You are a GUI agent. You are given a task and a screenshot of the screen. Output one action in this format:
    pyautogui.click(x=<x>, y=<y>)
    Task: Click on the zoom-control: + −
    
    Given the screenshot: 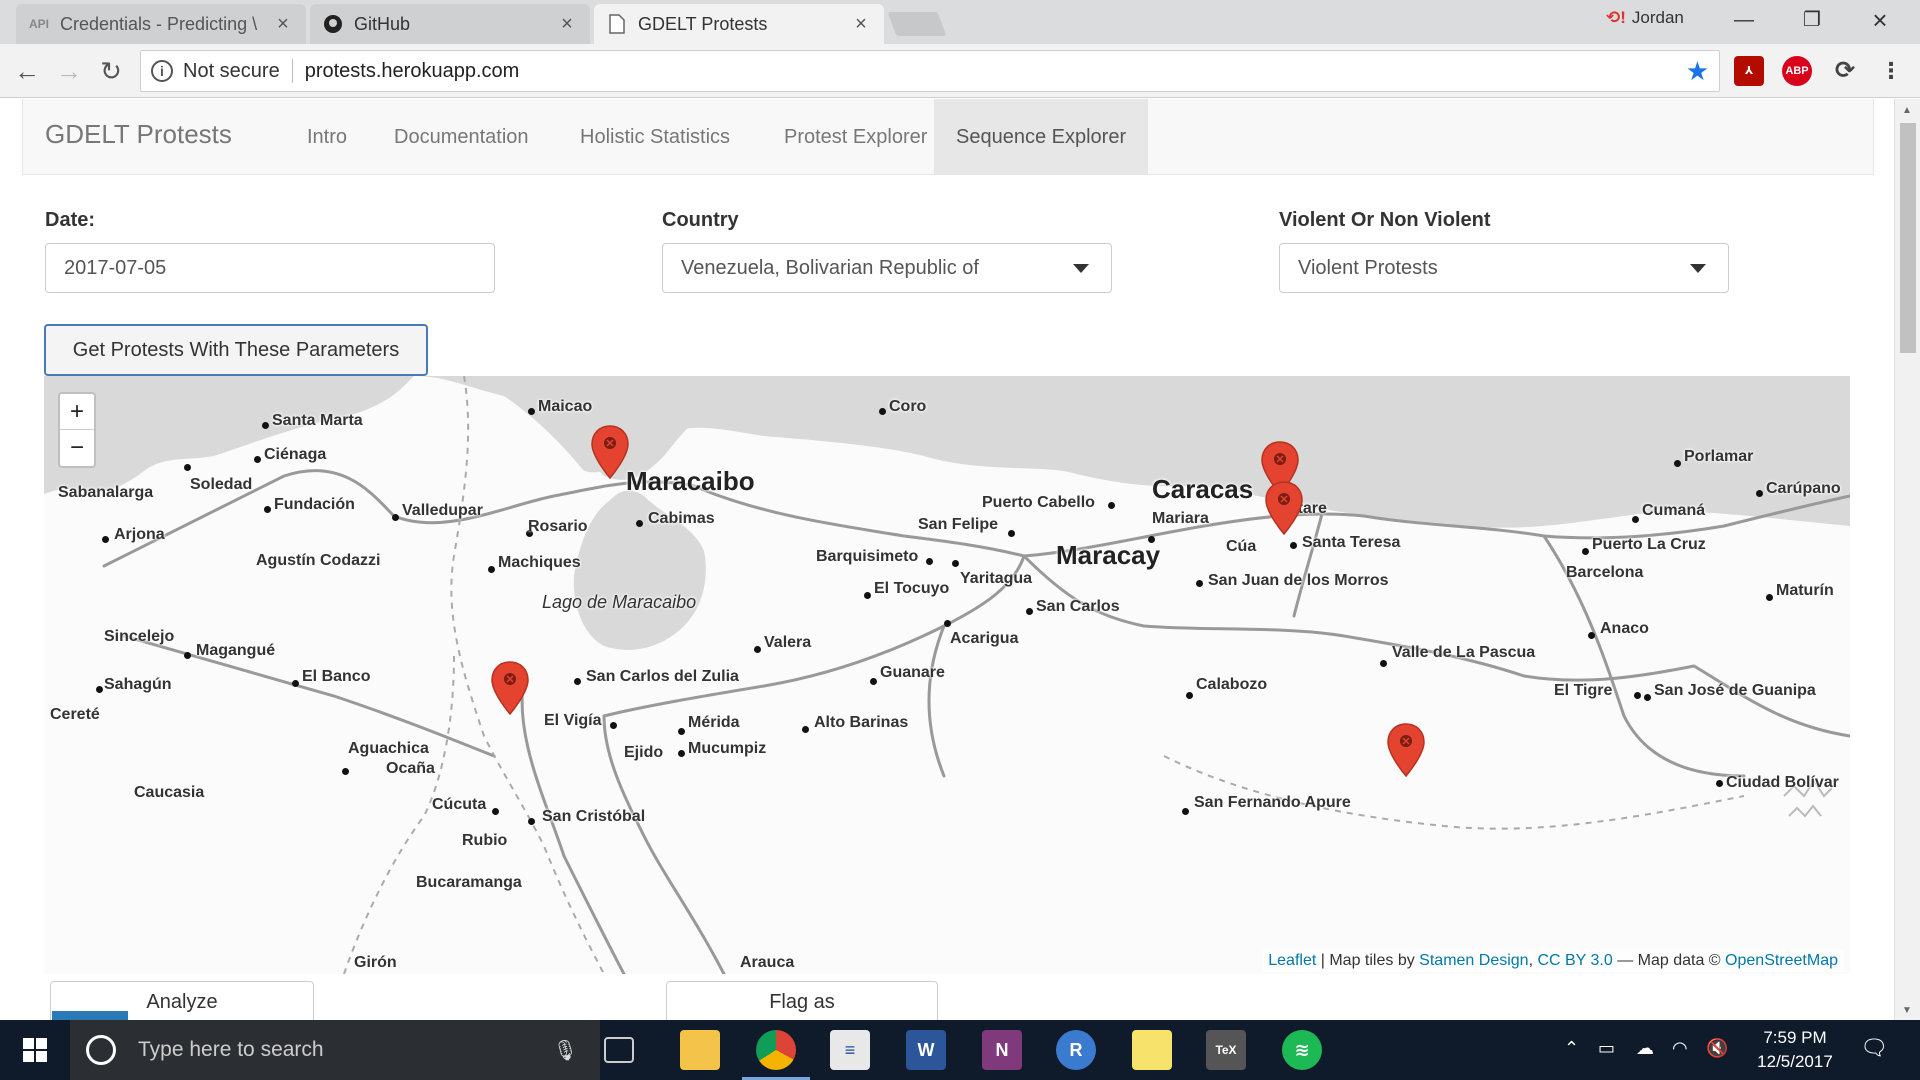 What is the action you would take?
    pyautogui.click(x=77, y=430)
    